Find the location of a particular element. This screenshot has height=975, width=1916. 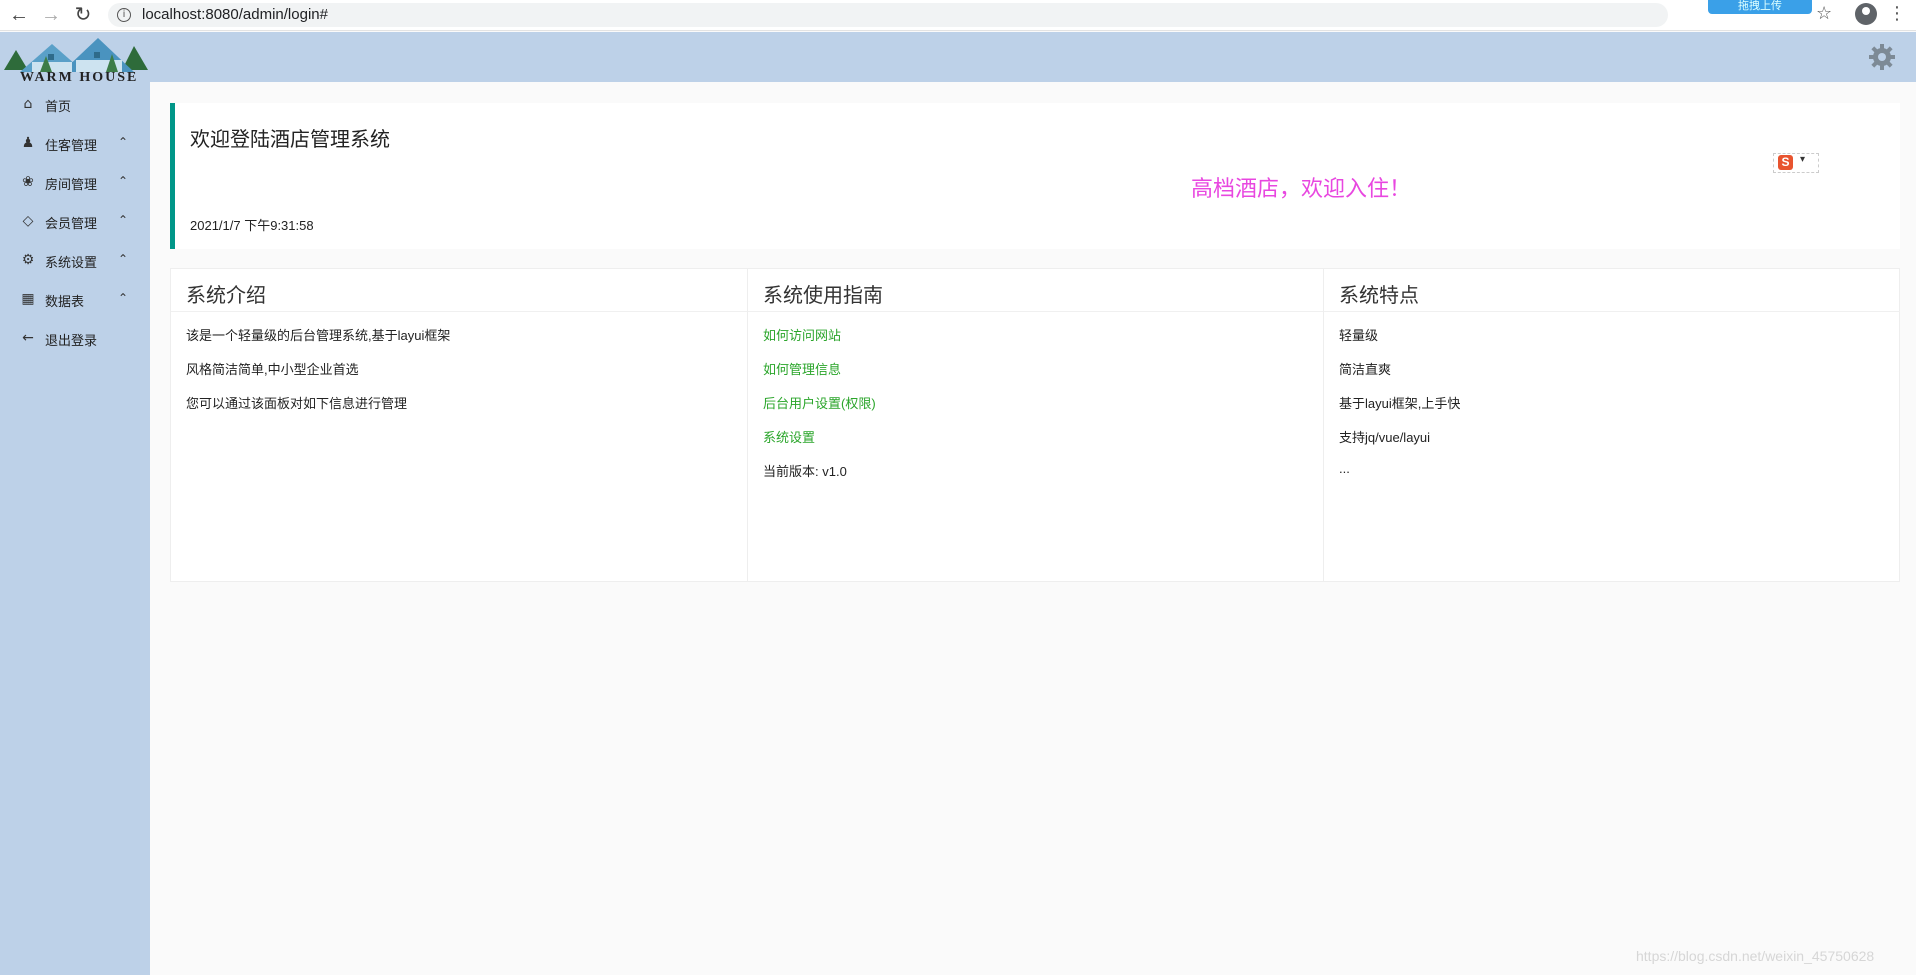

chevron-down-icon: ▾ is located at coordinates (1803, 159).